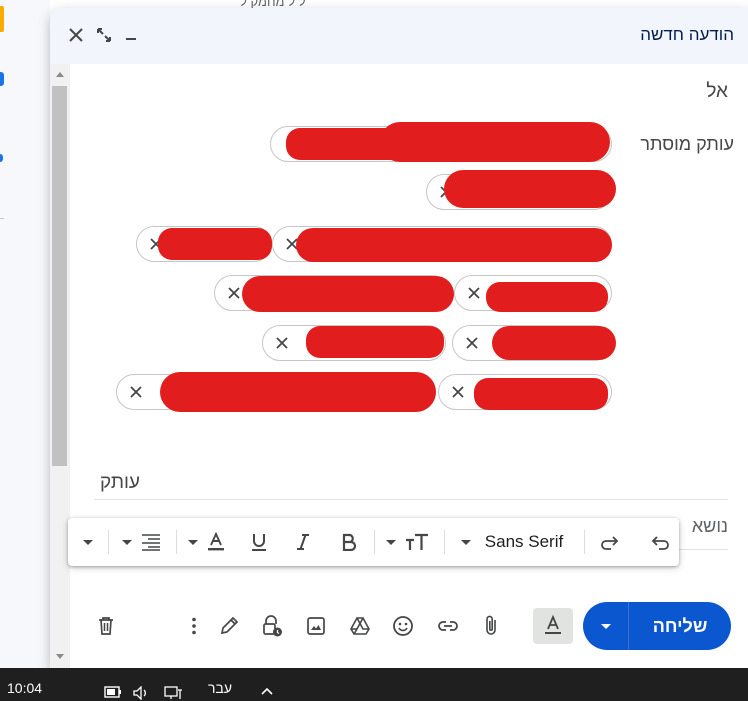 This screenshot has height=701, width=748. What do you see at coordinates (216, 541) in the screenshot?
I see `text-color-icon` at bounding box center [216, 541].